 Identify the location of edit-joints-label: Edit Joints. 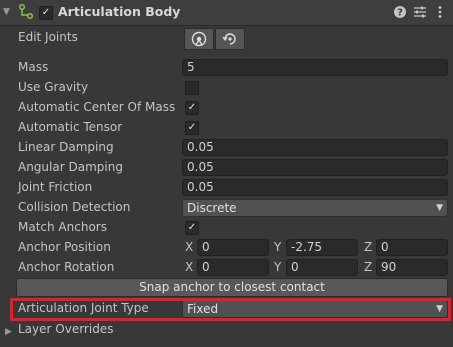
(48, 37).